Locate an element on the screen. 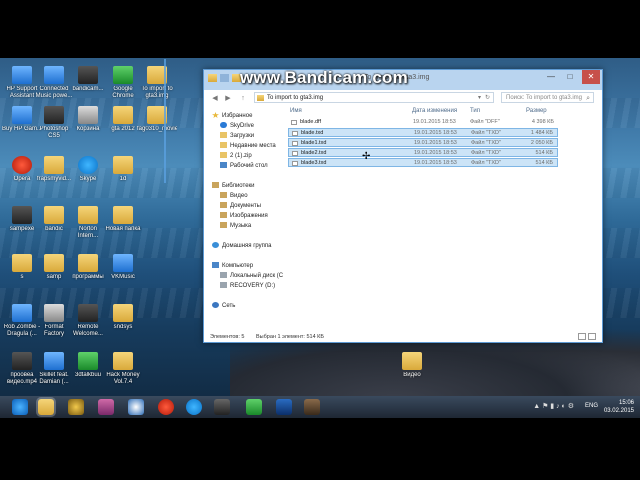 This screenshot has width=640, height=480. back-button: ◀ is located at coordinates (215, 99).